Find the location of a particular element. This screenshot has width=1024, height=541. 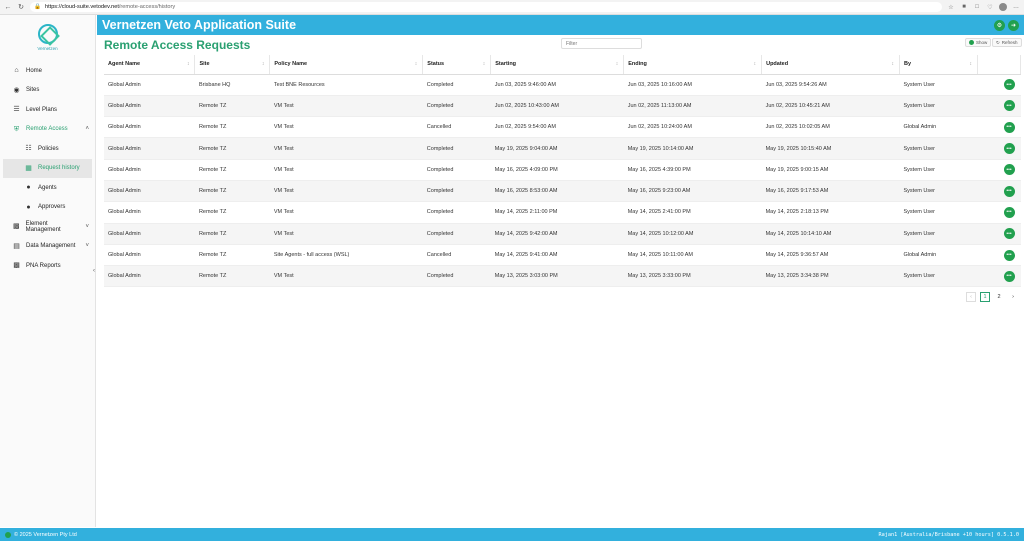

page-2-button: 2 is located at coordinates (999, 297).